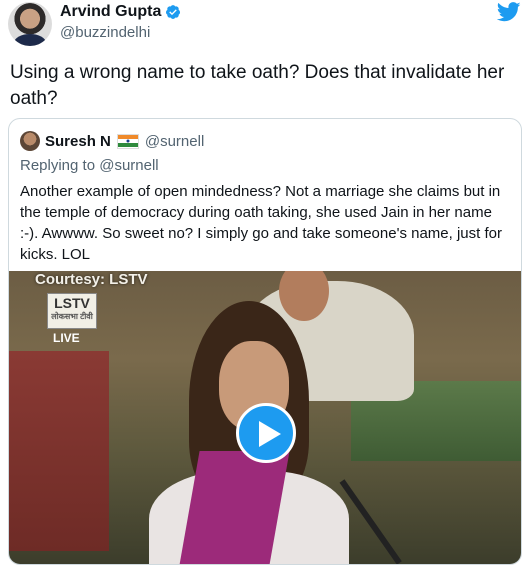 The image size is (531, 565). I want to click on lstv-logo: LSTV लोकसभा टीवी, so click(72, 311).